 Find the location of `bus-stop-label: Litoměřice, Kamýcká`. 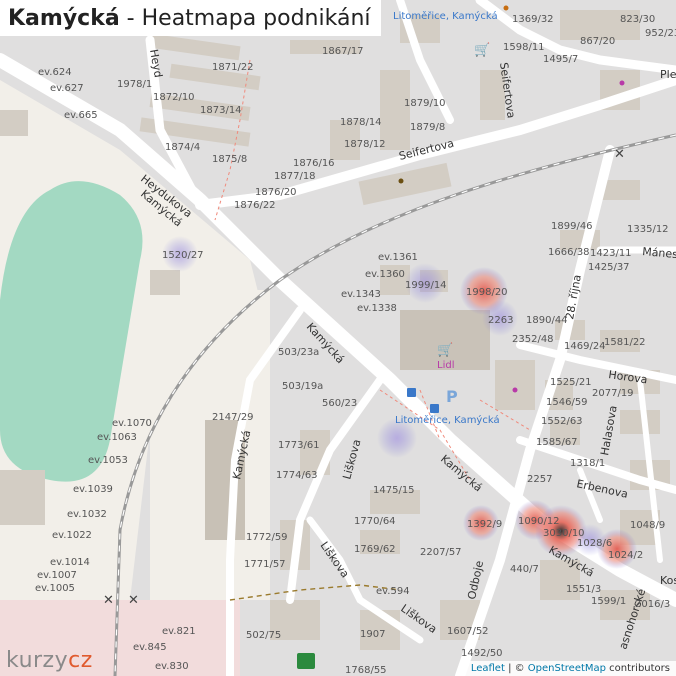

bus-stop-label: Litoměřice, Kamýcká is located at coordinates (447, 420).